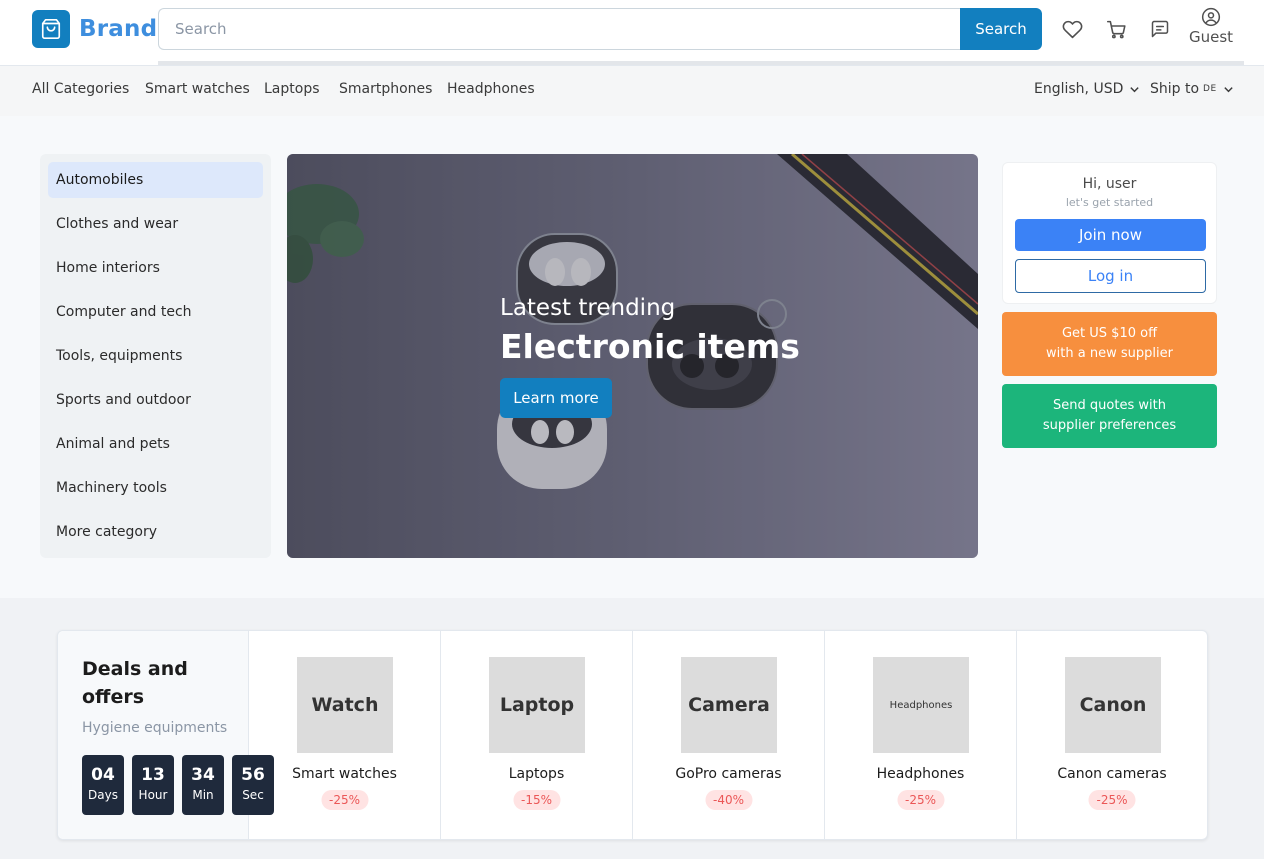 This screenshot has width=1264, height=859. I want to click on category-item: Animal and pets, so click(155, 444).